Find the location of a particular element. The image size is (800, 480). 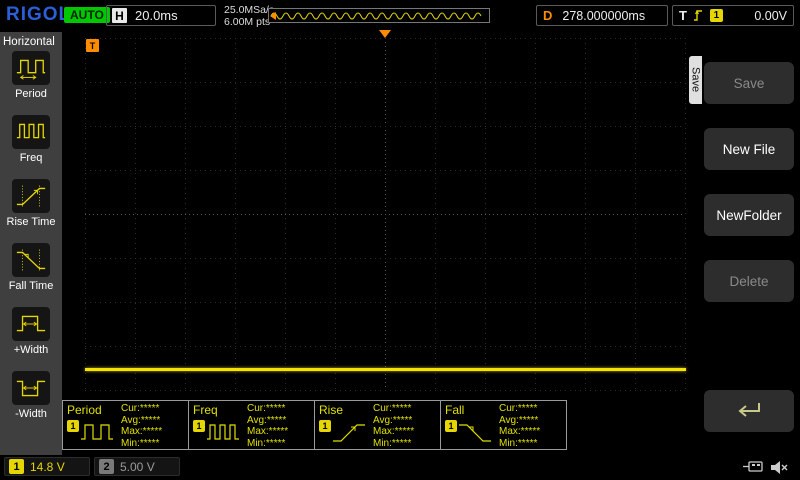

channel-1-indicator: 1 14.8 V is located at coordinates (47, 466).